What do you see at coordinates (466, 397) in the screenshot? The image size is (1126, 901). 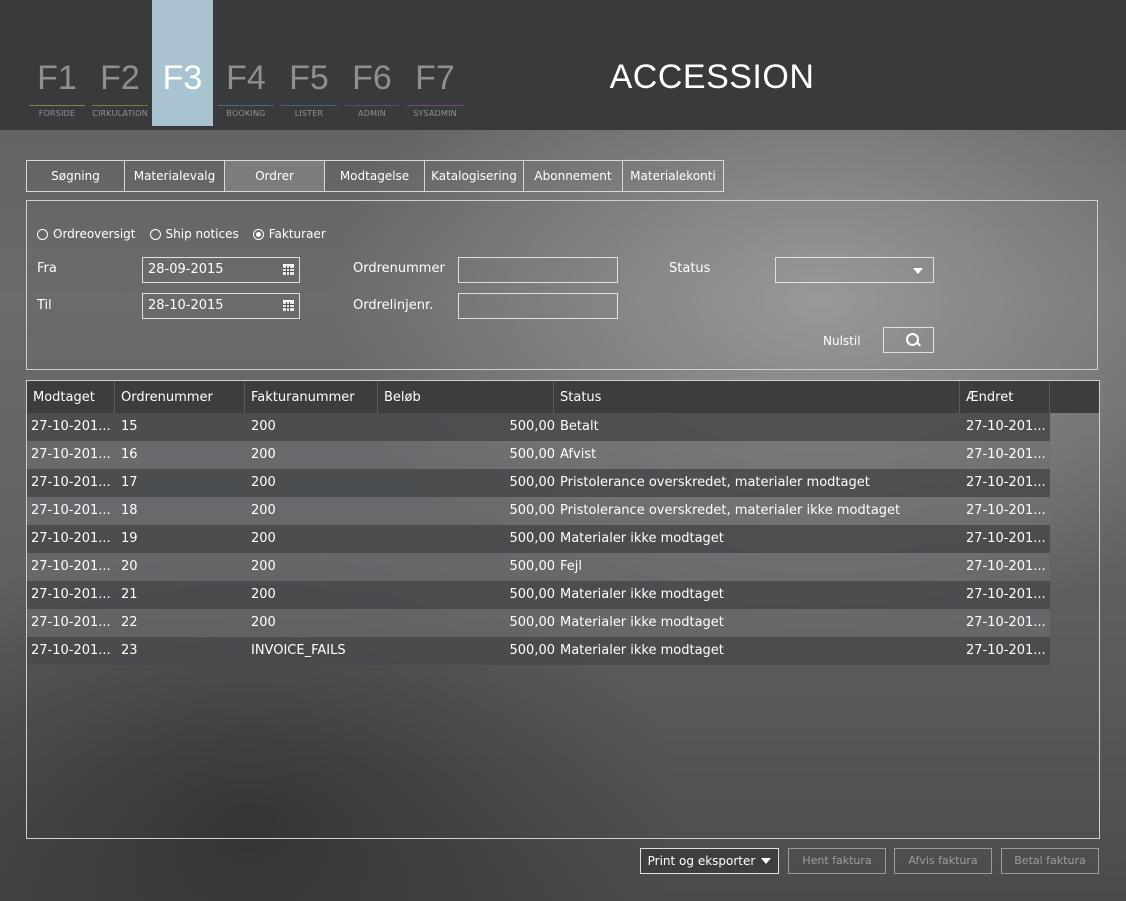 I see `column-header: Beløb` at bounding box center [466, 397].